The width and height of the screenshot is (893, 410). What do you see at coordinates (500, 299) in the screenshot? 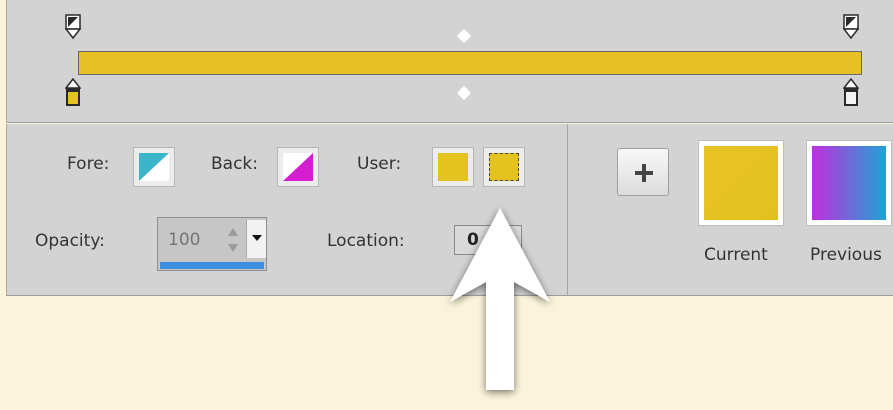
I see `callout-arrow-icon` at bounding box center [500, 299].